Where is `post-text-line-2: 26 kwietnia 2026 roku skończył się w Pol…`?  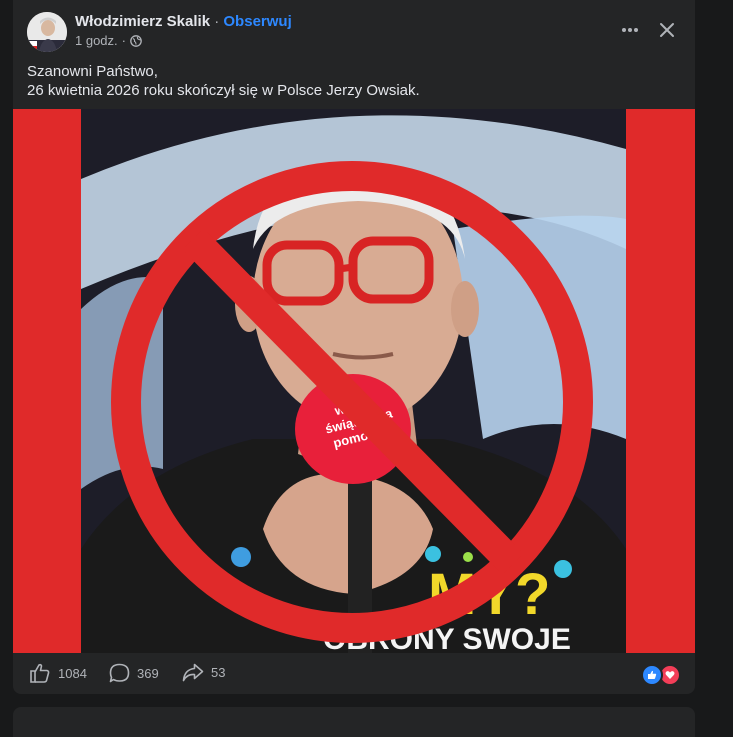
post-text-line-2: 26 kwietnia 2026 roku skończył się w Pol… is located at coordinates (223, 90).